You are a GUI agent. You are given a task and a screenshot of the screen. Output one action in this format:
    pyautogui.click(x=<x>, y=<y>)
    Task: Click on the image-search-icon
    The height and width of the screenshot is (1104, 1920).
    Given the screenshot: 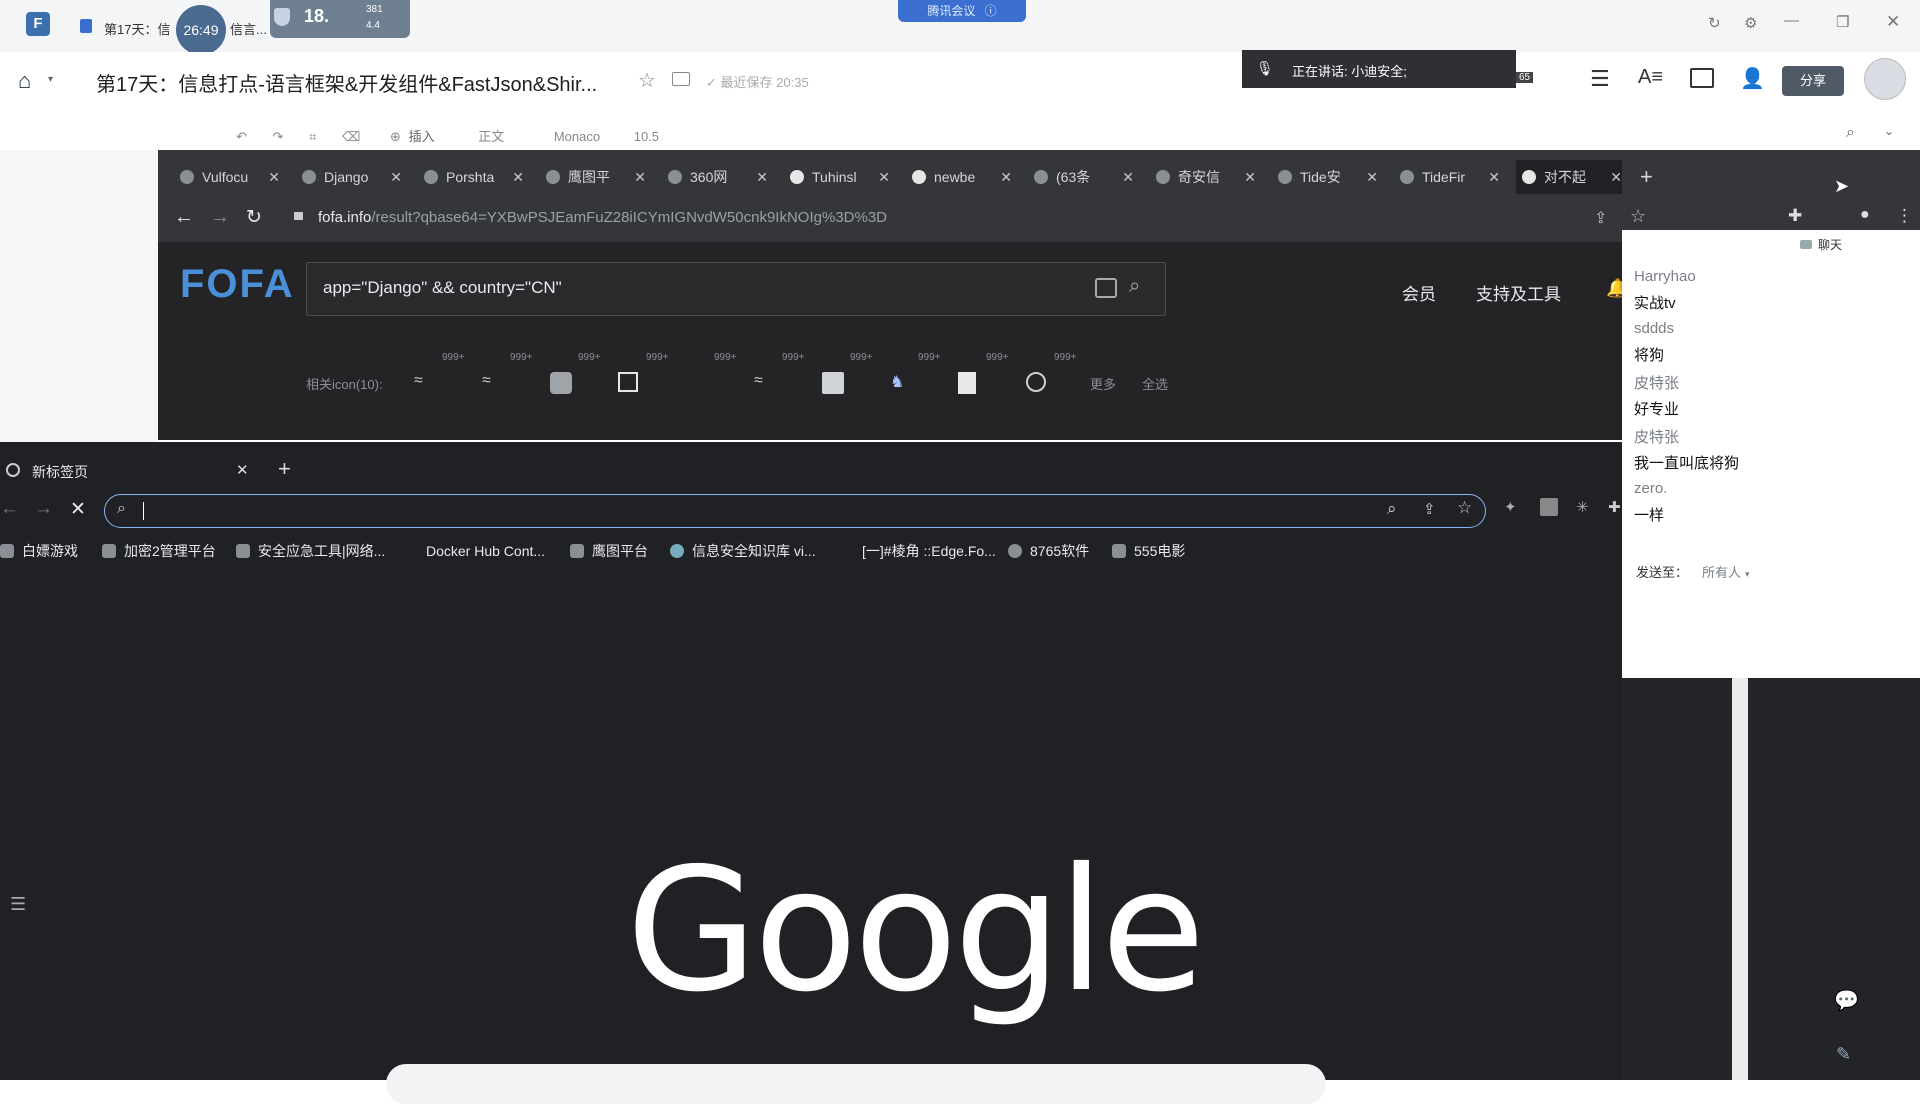 What is the action you would take?
    pyautogui.click(x=1106, y=288)
    